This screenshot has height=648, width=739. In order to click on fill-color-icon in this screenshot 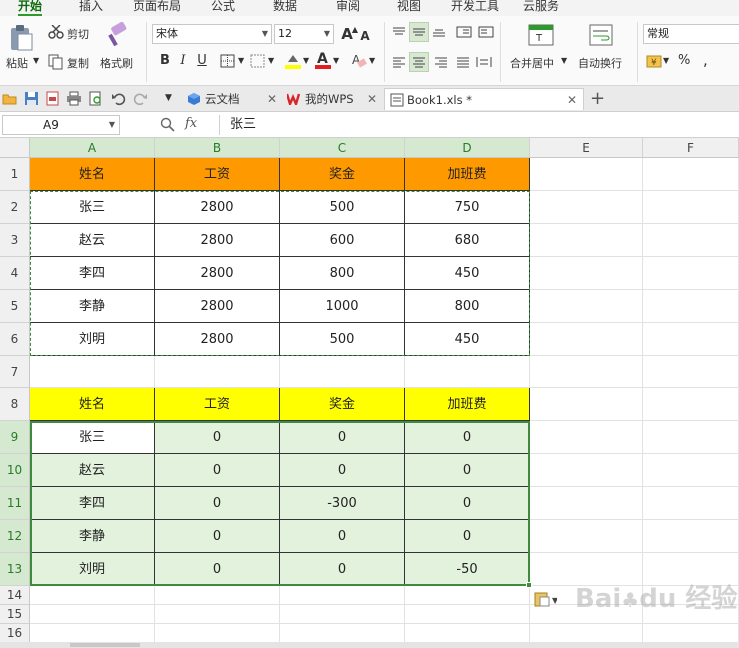, I will do `click(293, 61)`.